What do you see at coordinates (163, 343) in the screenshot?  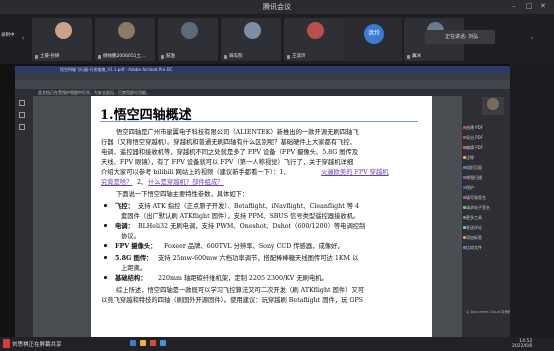 I see `meeting-app-icon` at bounding box center [163, 343].